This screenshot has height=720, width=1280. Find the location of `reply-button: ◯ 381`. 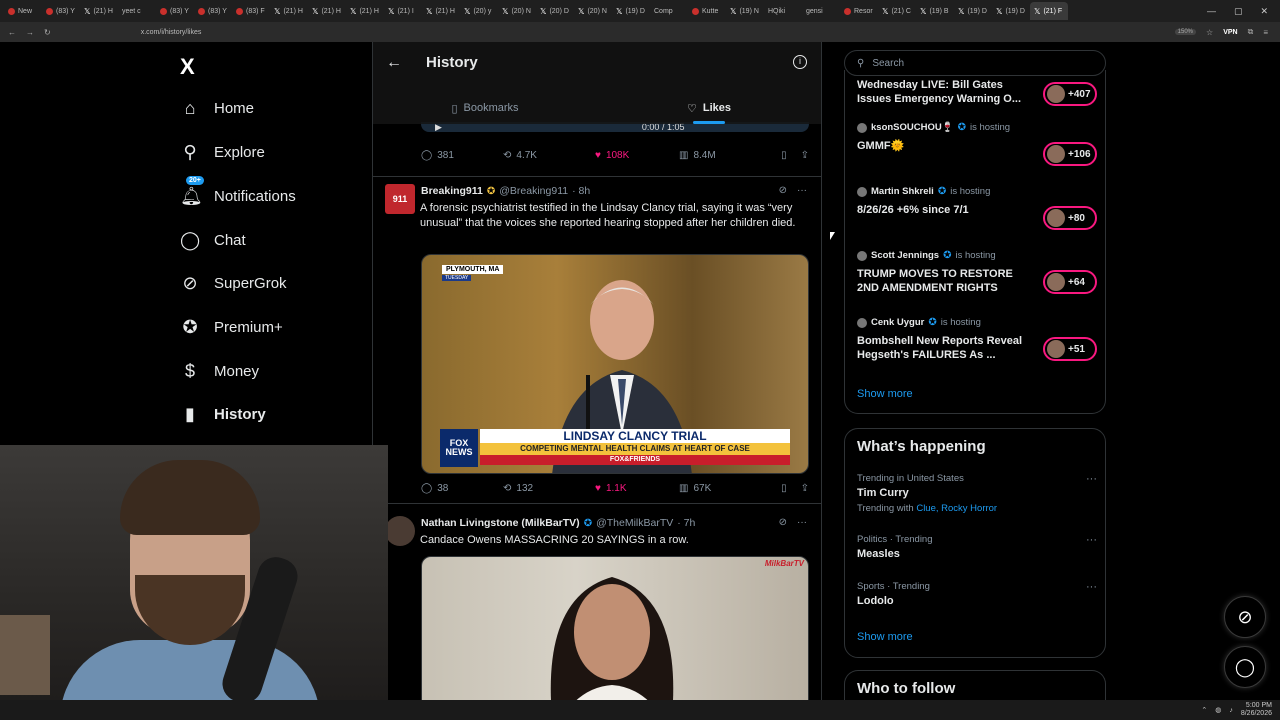

reply-button: ◯ 381 is located at coordinates (462, 155).